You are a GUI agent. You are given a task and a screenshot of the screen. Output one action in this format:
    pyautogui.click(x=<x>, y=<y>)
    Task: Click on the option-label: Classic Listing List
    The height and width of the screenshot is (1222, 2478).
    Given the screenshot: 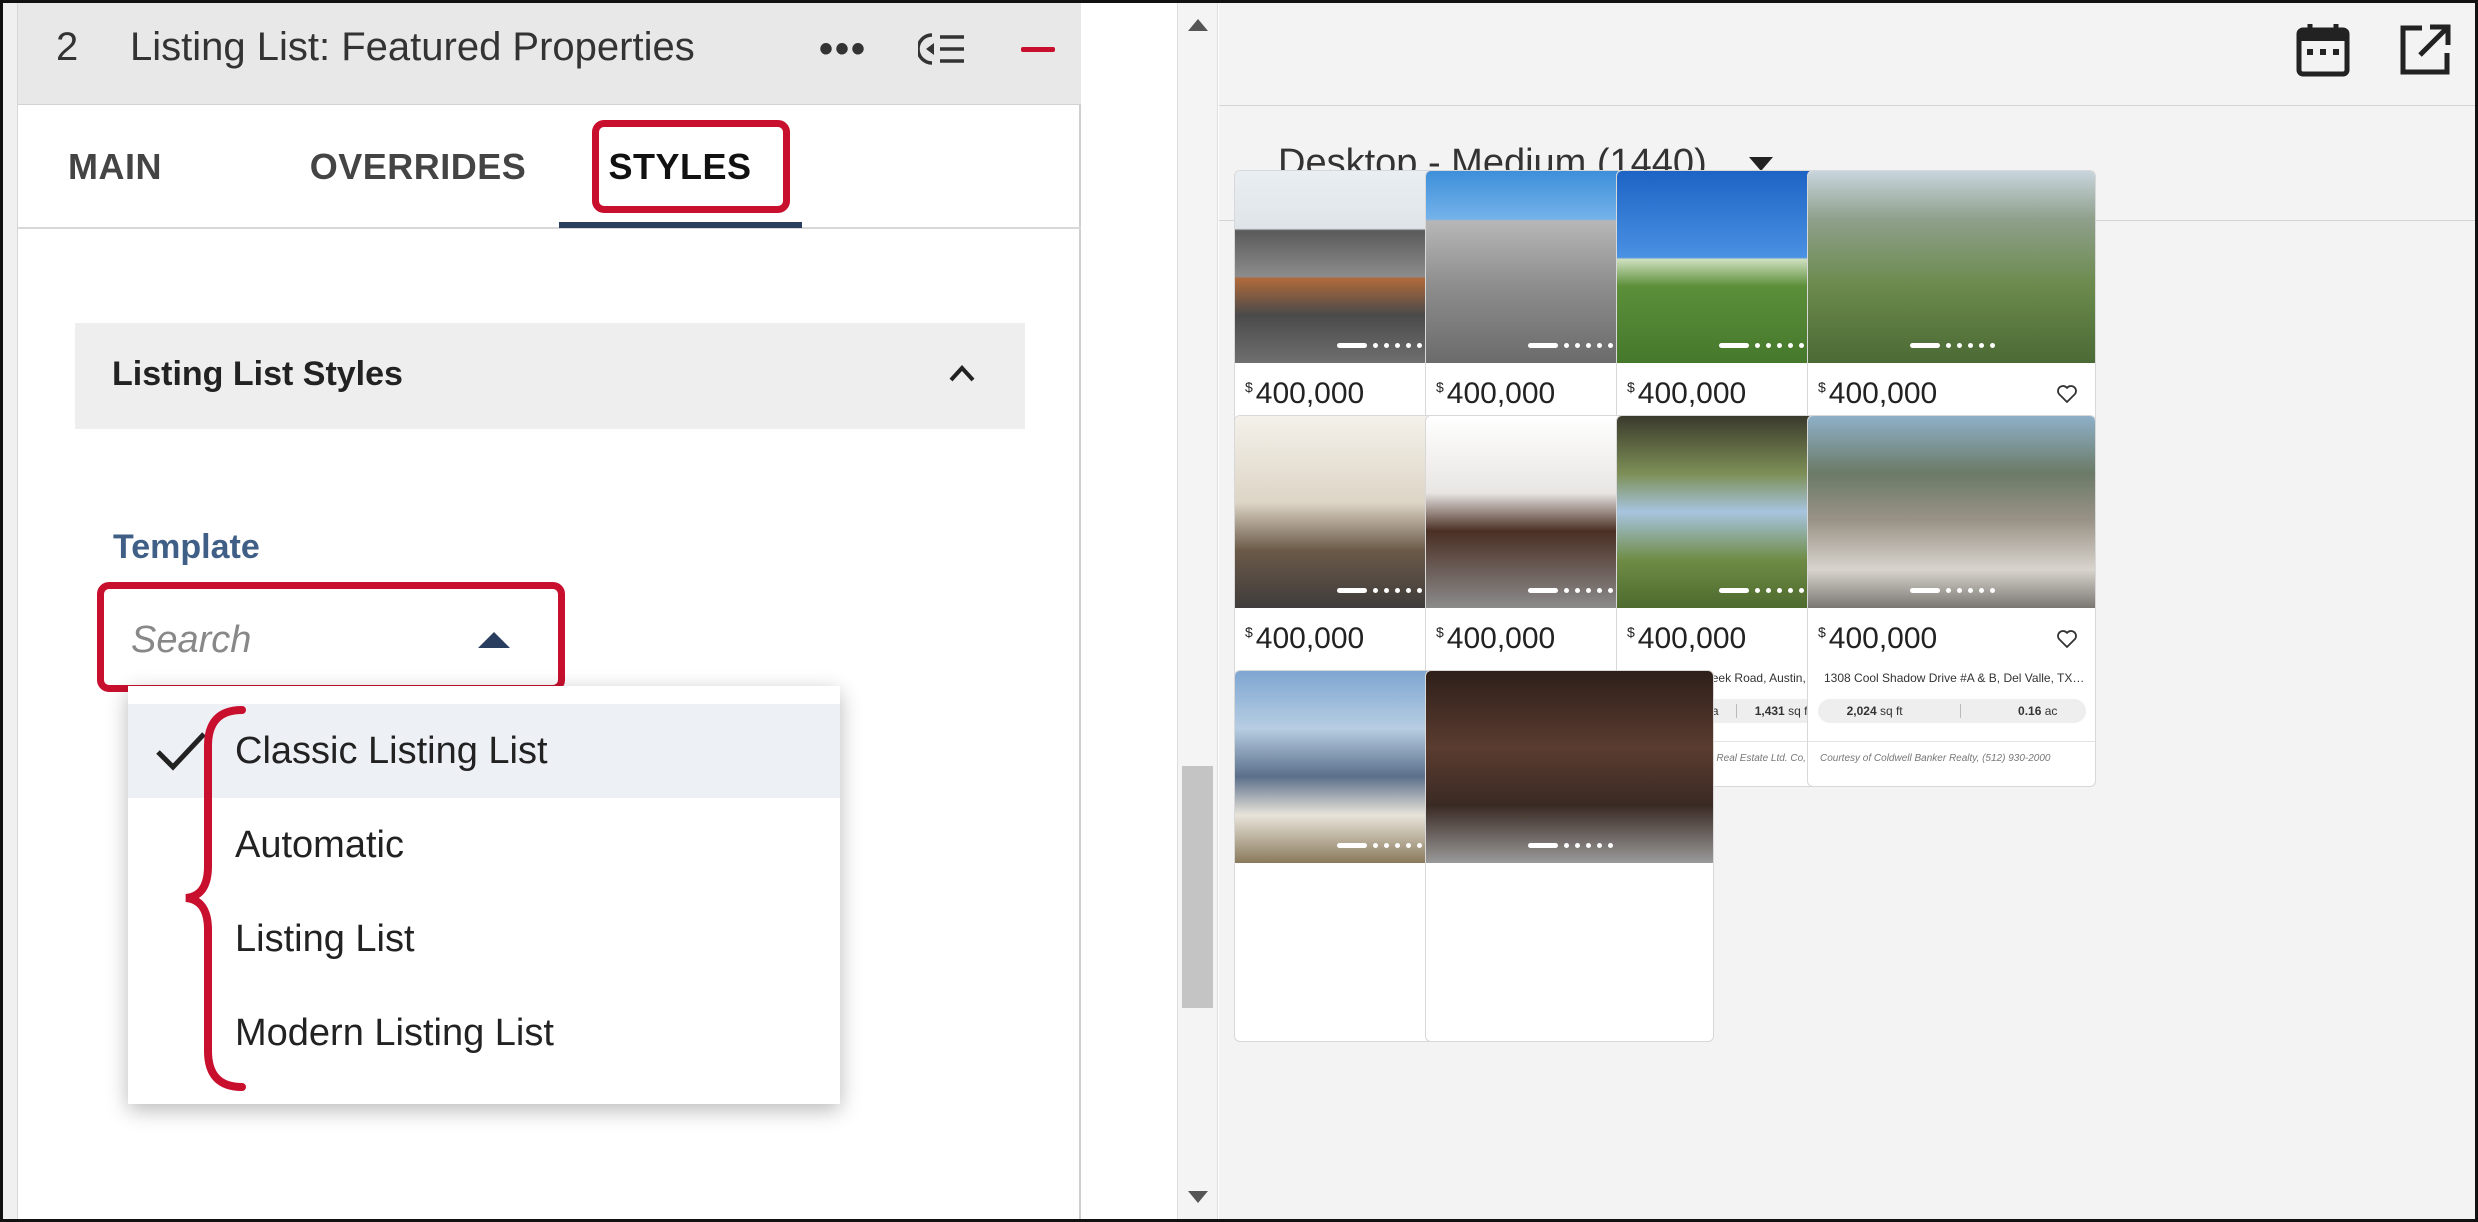 What is the action you would take?
    pyautogui.click(x=391, y=750)
    